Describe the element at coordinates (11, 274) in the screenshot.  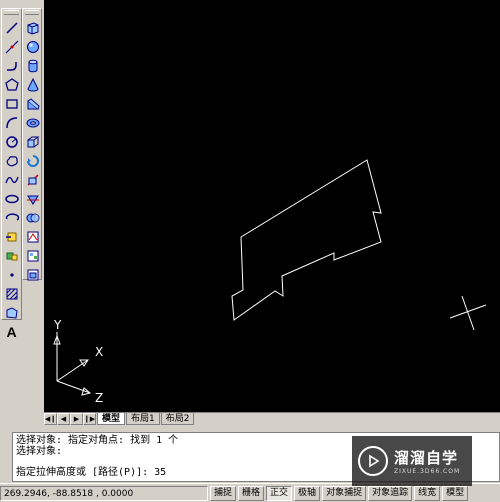
I see `point-icon` at that location.